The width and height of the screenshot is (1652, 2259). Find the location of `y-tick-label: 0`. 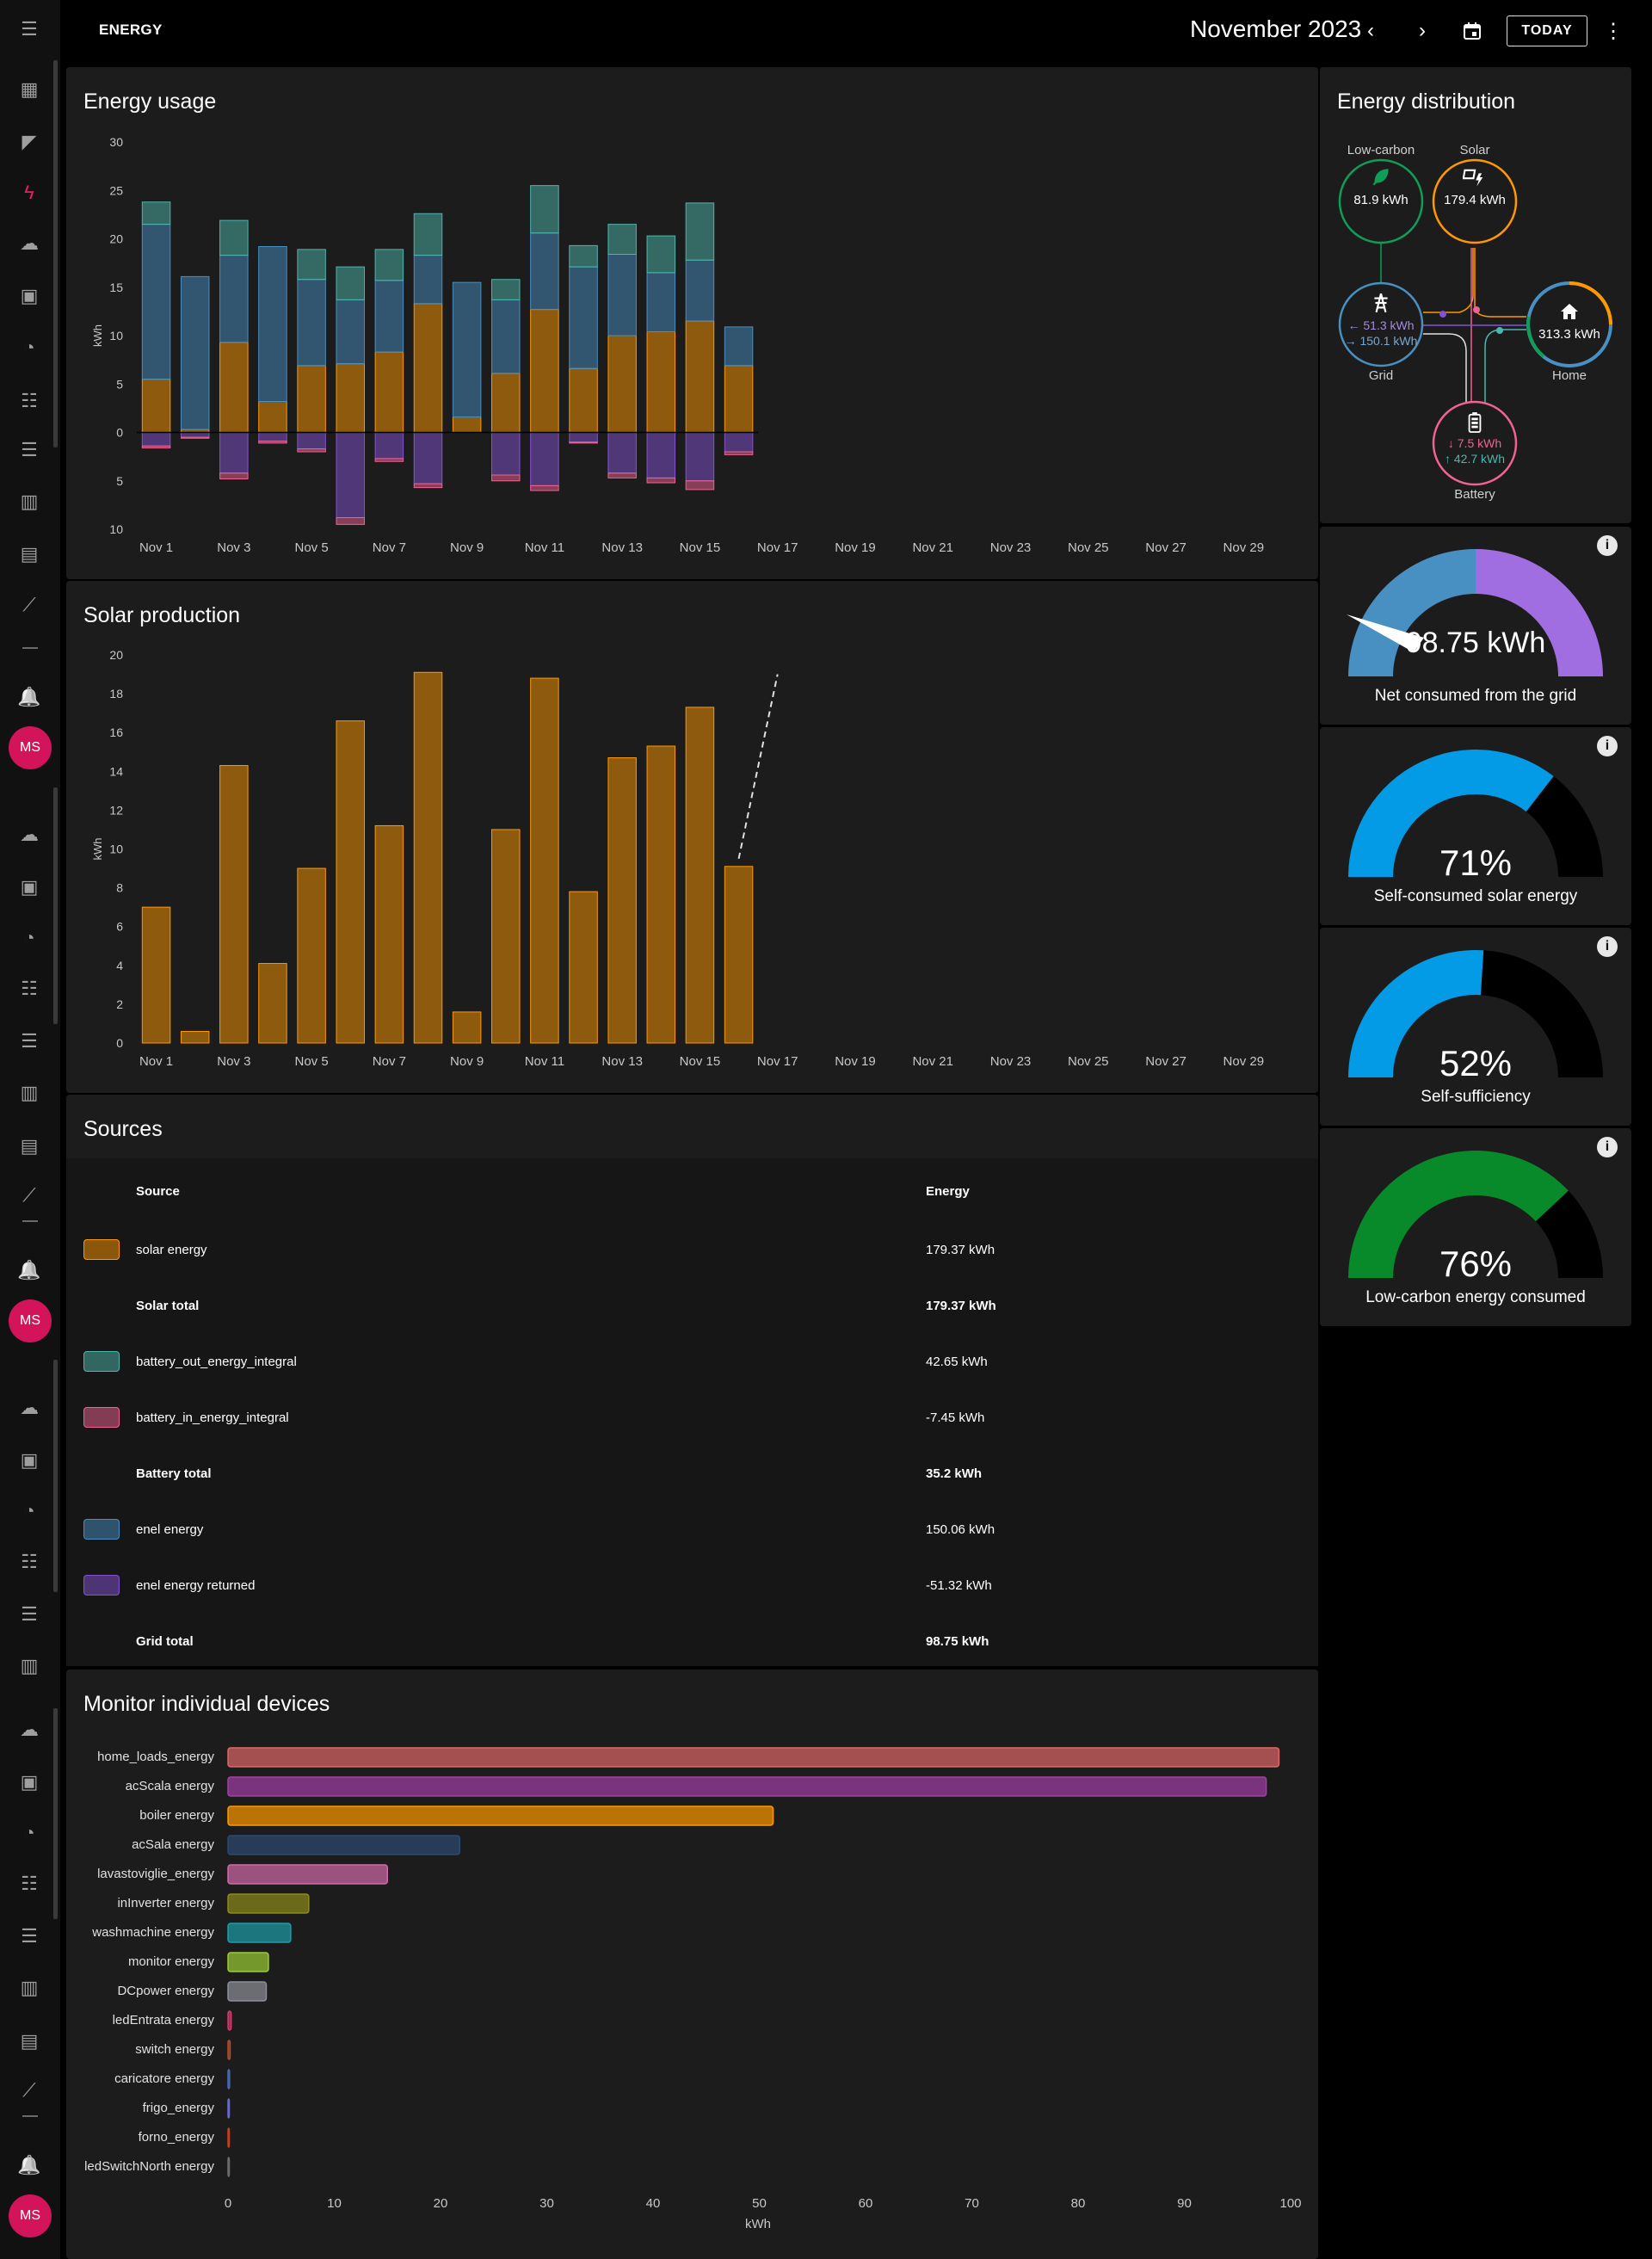

y-tick-label: 0 is located at coordinates (119, 1043).